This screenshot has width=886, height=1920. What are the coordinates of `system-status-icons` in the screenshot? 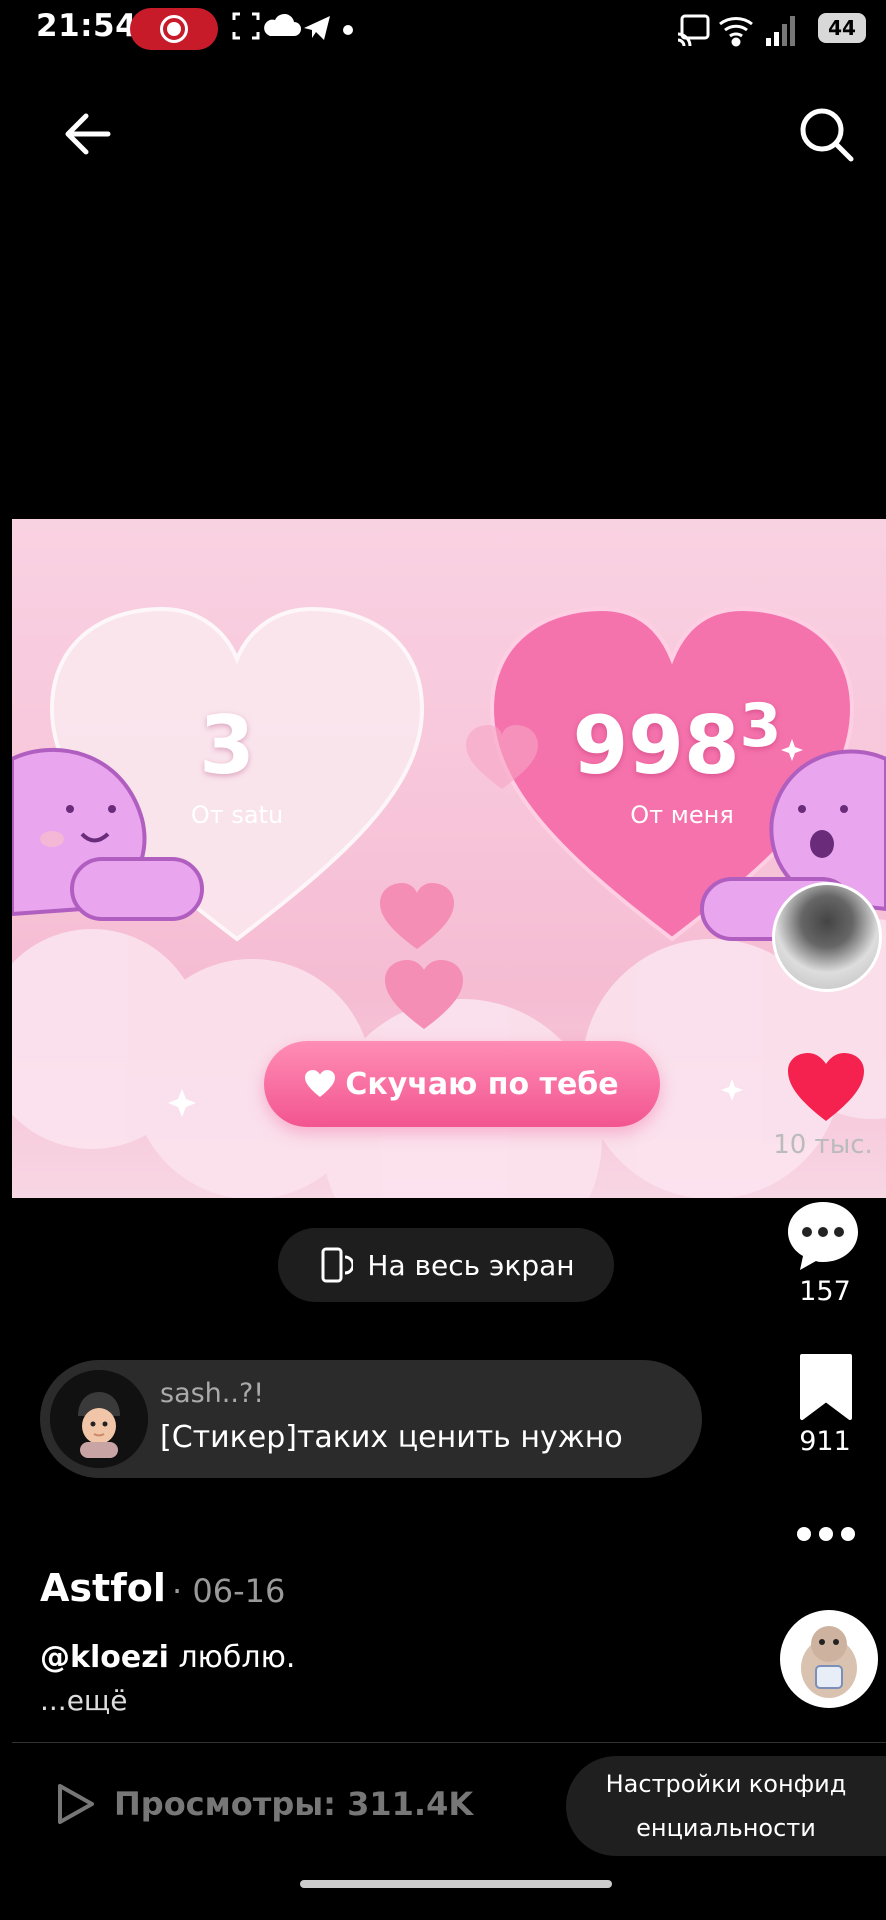 It's located at (741, 32).